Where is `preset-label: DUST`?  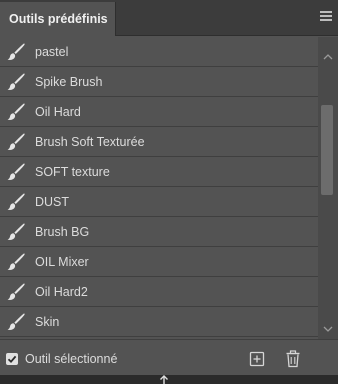 preset-label: DUST is located at coordinates (52, 202).